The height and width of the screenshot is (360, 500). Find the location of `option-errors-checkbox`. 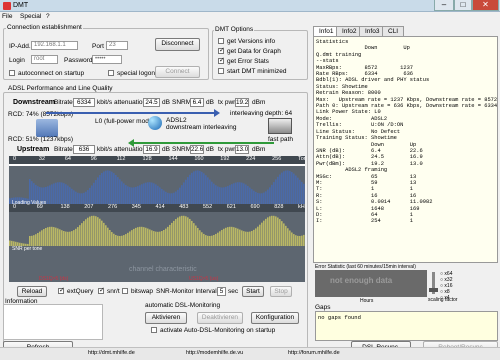

option-errors-checkbox is located at coordinates (221, 60).